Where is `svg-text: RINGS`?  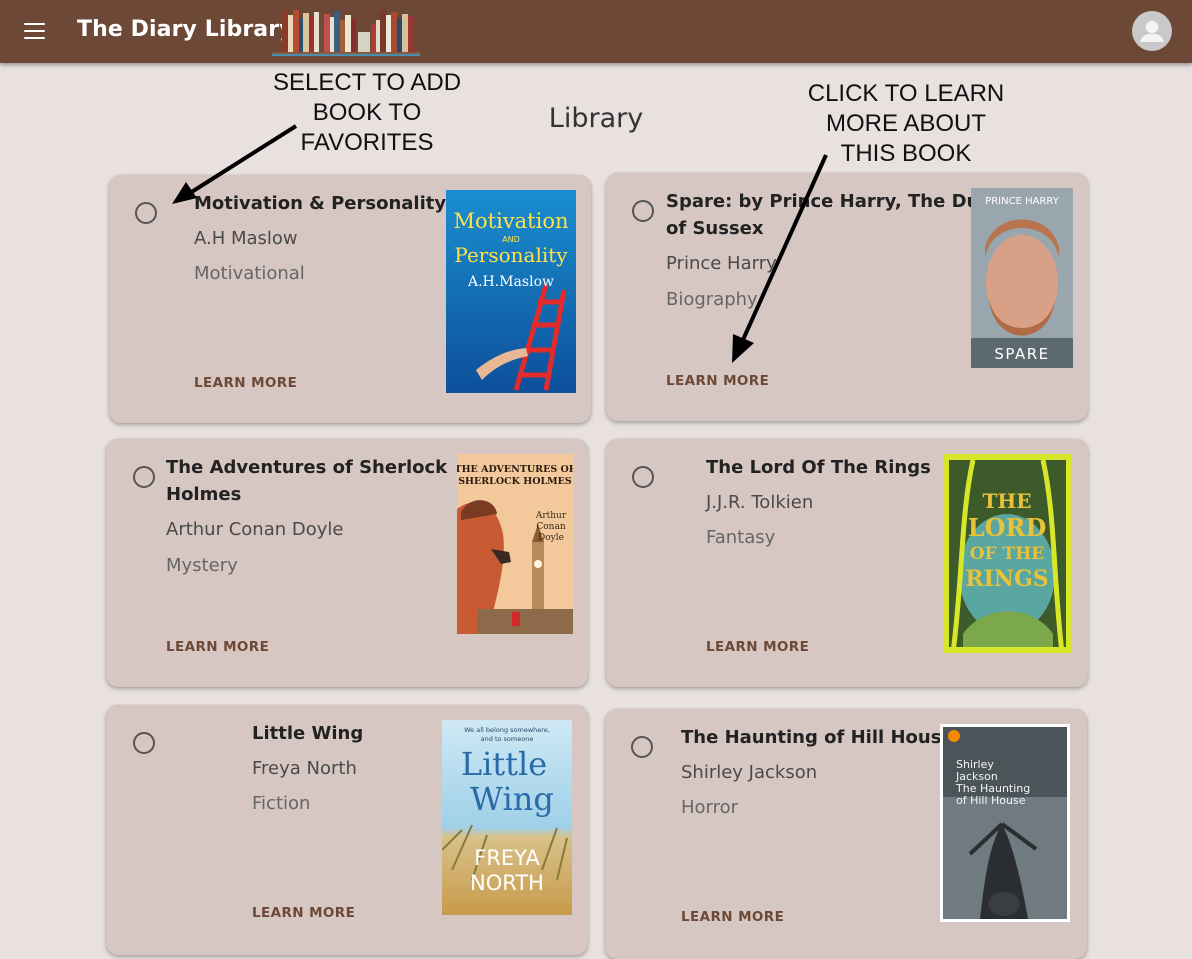 svg-text: RINGS is located at coordinates (1006, 579).